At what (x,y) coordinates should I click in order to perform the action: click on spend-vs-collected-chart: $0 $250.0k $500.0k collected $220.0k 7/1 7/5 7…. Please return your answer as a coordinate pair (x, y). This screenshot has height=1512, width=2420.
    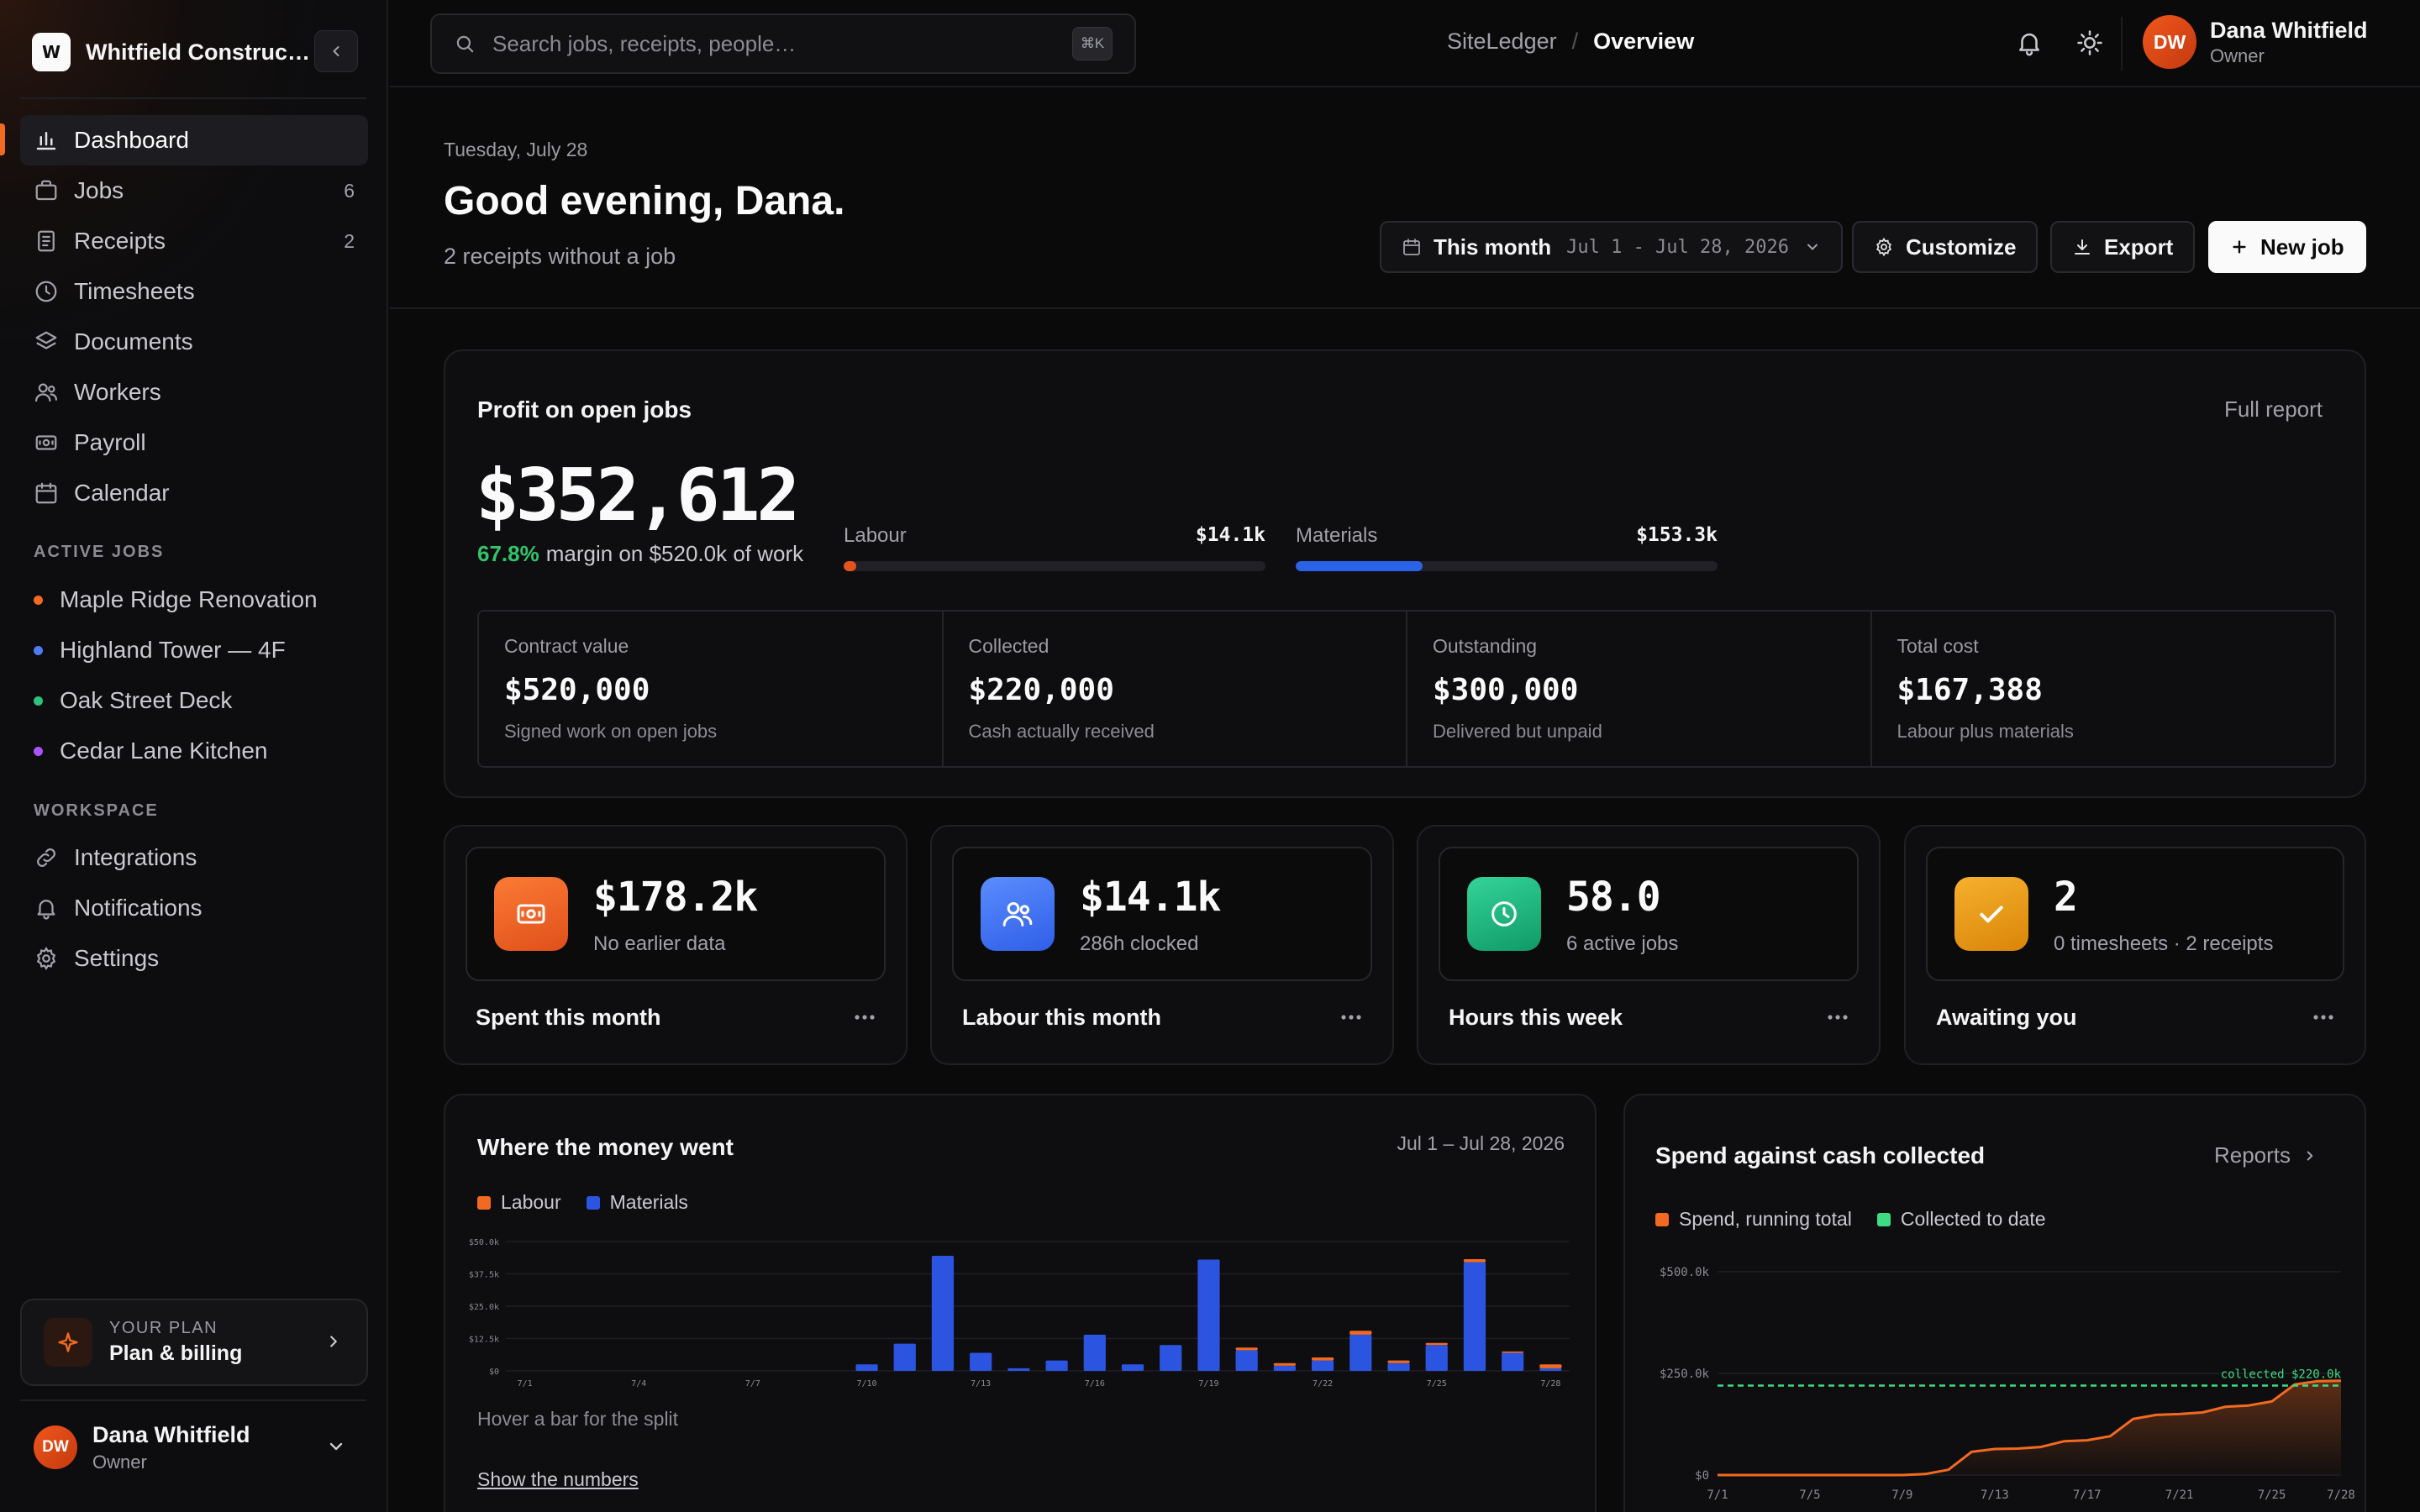
    Looking at the image, I should click on (1999, 1379).